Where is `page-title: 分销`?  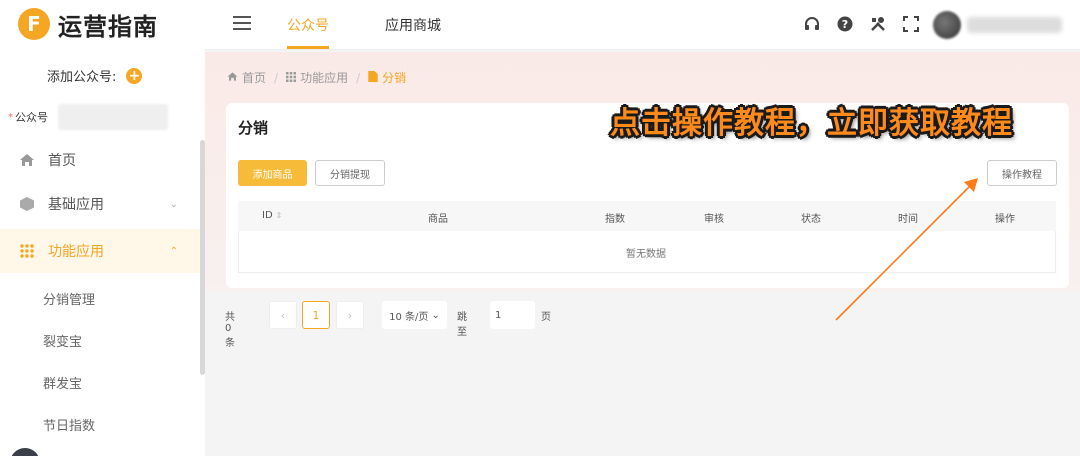 page-title: 分销 is located at coordinates (253, 128).